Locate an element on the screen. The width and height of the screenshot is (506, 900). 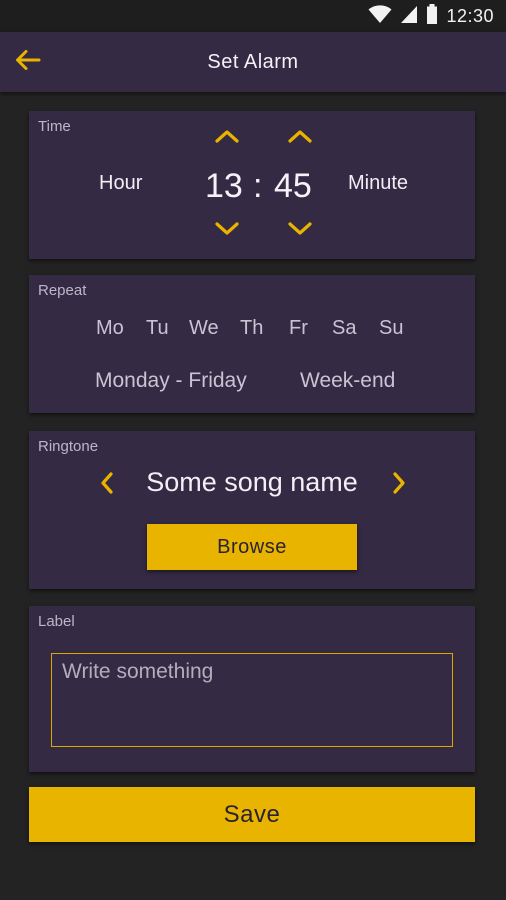
minute-label: Minute is located at coordinates (378, 183).